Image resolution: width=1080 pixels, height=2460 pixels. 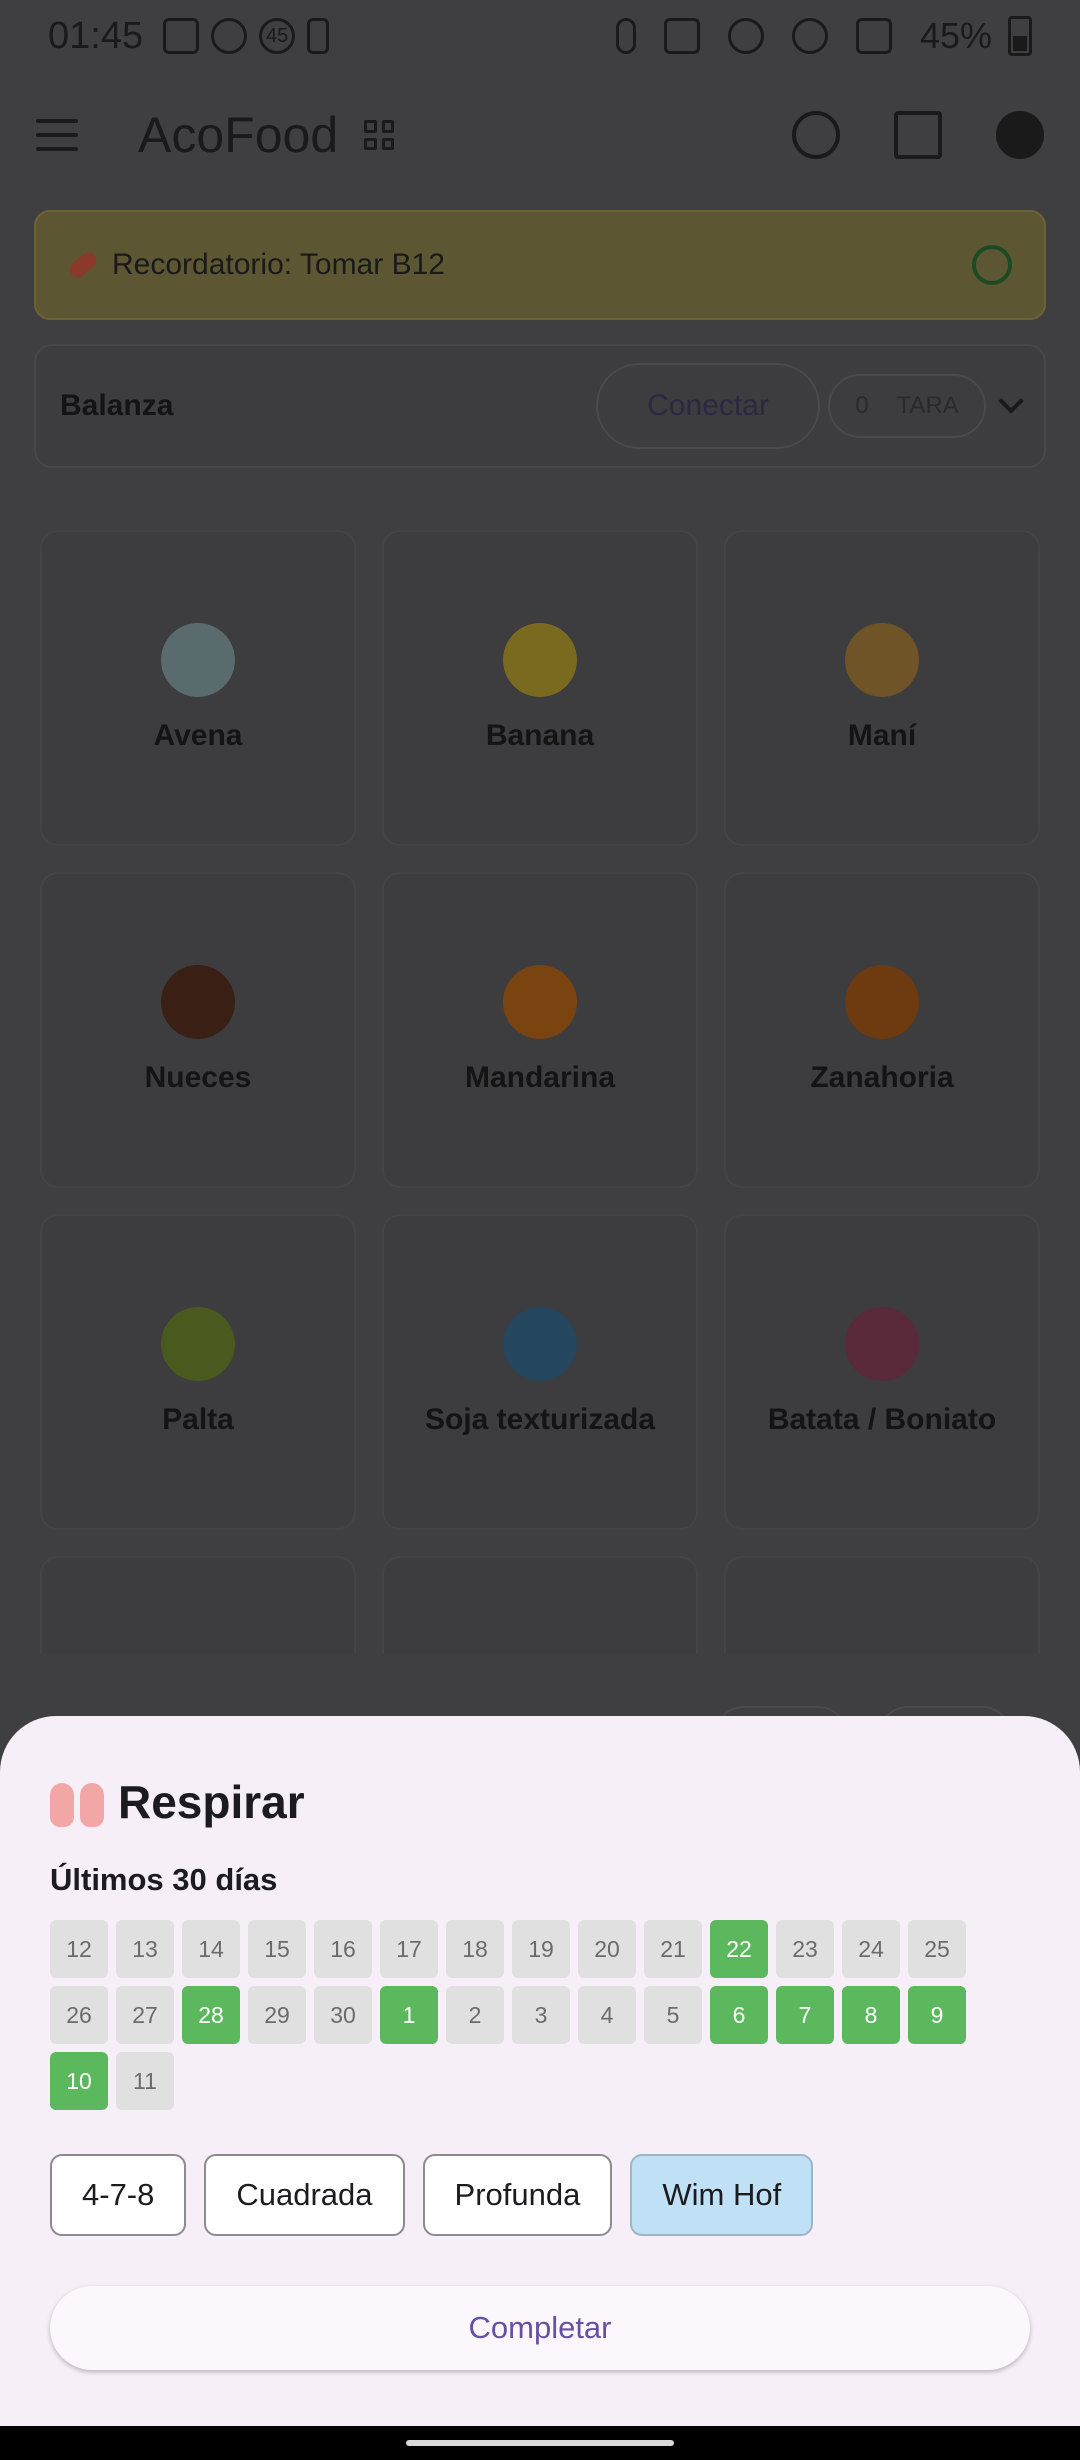 What do you see at coordinates (882, 735) in the screenshot?
I see `food-name: Maní` at bounding box center [882, 735].